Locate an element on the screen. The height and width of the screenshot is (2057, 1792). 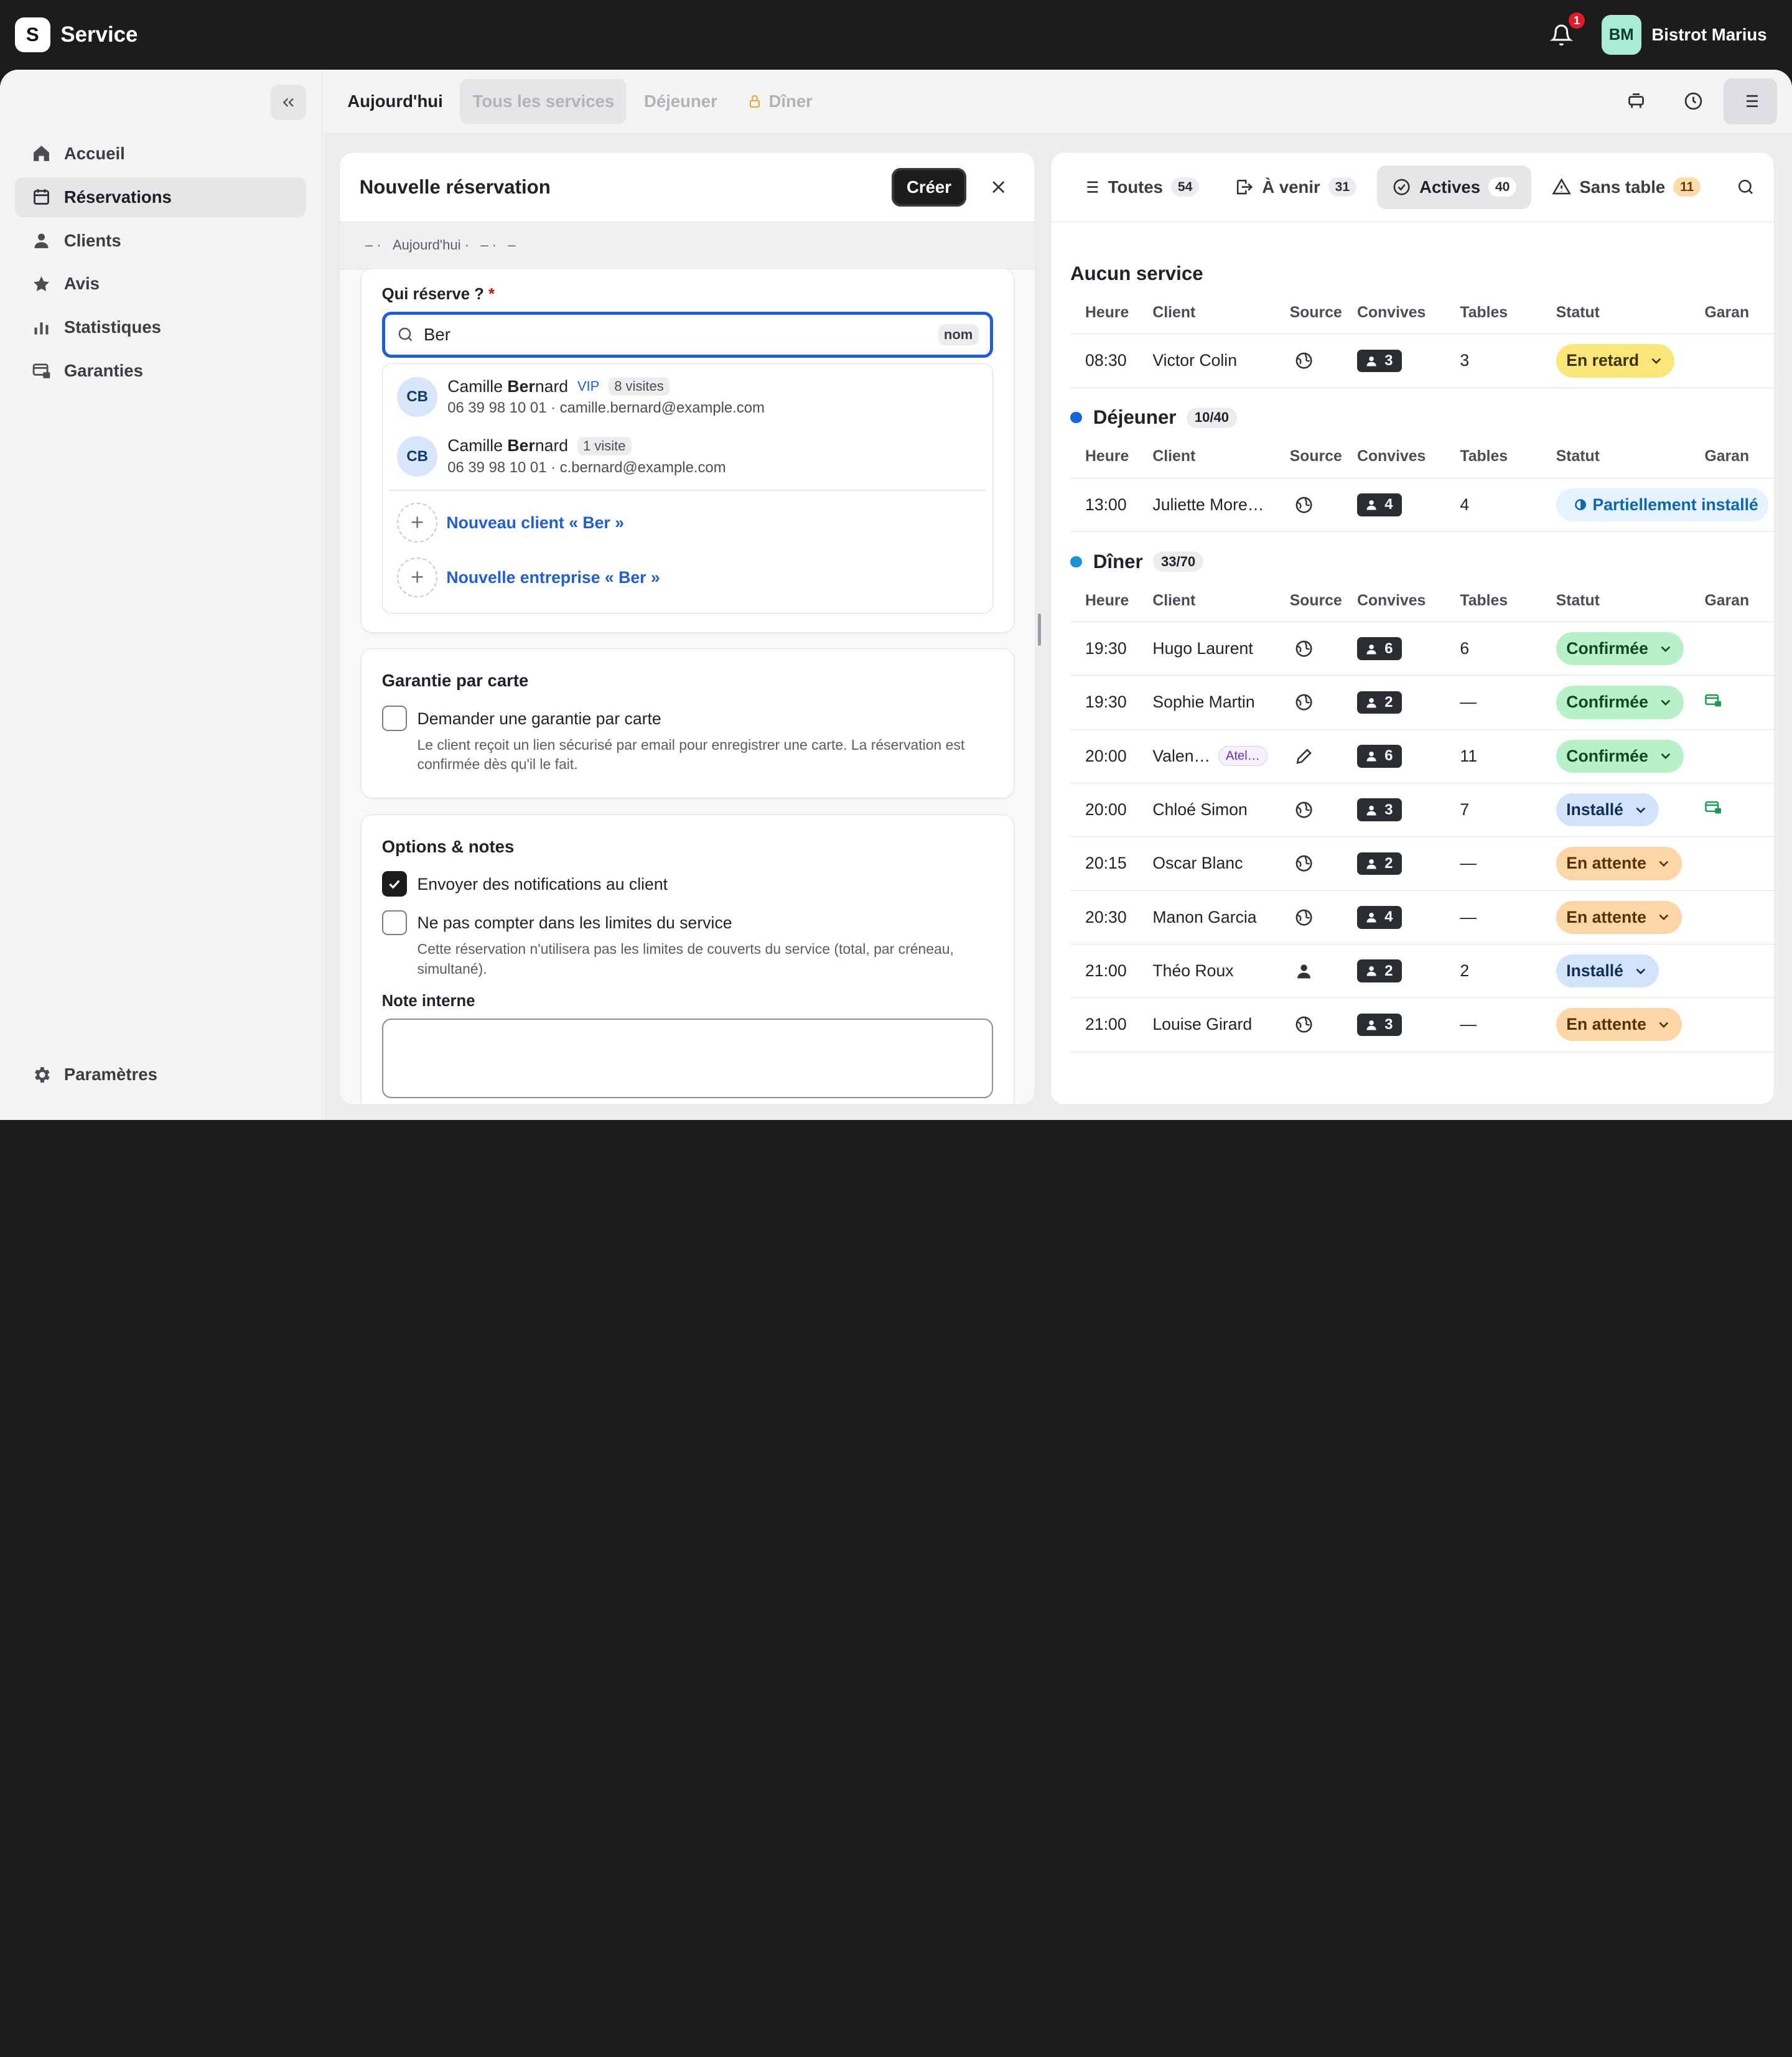
list-view-button is located at coordinates (1750, 101).